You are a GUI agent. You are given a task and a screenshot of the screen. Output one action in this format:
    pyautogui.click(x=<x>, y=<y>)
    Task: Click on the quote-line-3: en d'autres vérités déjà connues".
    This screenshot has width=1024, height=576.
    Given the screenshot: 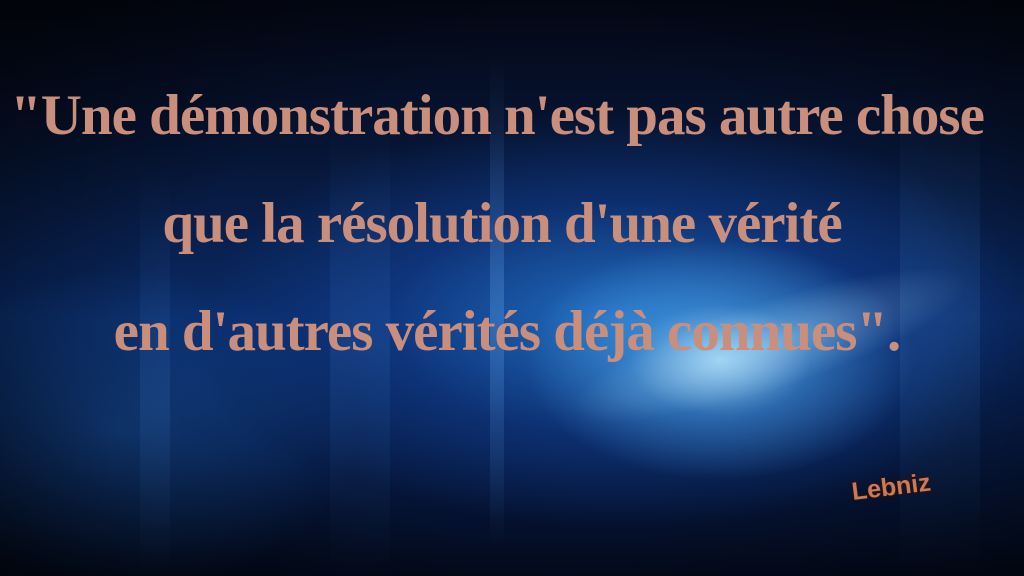 What is the action you would take?
    pyautogui.click(x=507, y=331)
    